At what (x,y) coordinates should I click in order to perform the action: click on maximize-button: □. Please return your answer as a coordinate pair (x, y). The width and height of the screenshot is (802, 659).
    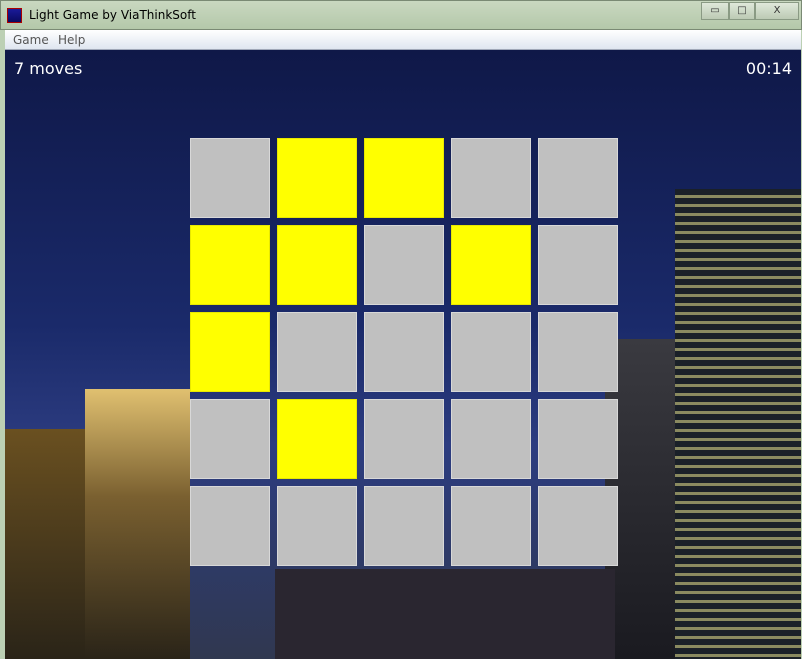
    Looking at the image, I should click on (742, 11).